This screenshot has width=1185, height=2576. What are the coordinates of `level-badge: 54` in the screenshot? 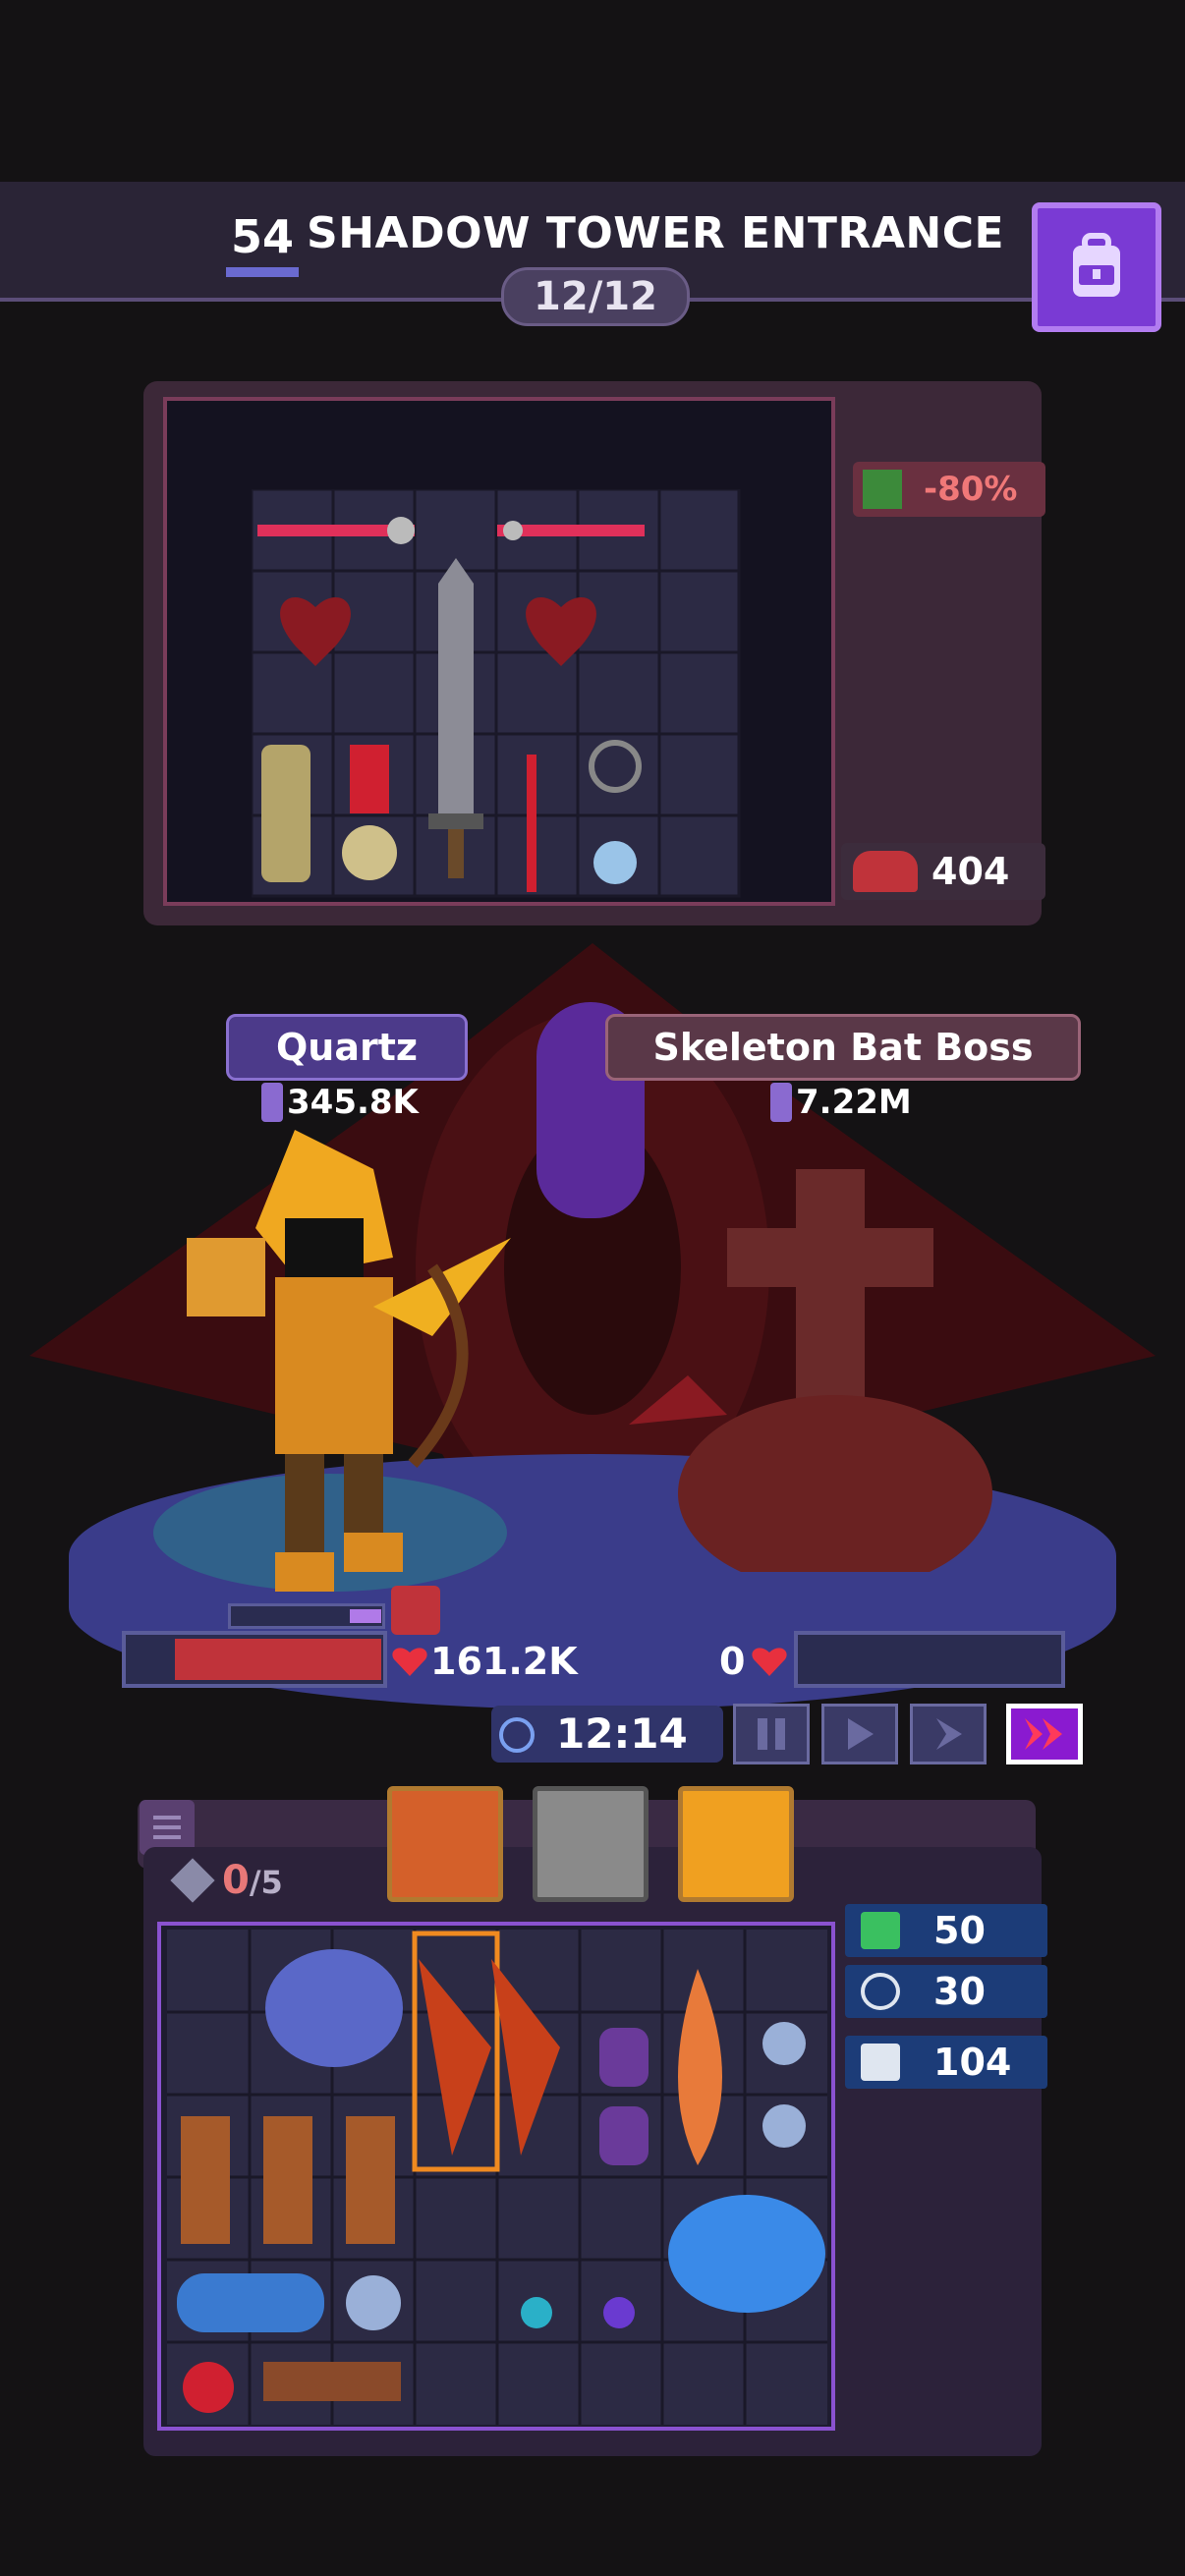 It's located at (262, 241).